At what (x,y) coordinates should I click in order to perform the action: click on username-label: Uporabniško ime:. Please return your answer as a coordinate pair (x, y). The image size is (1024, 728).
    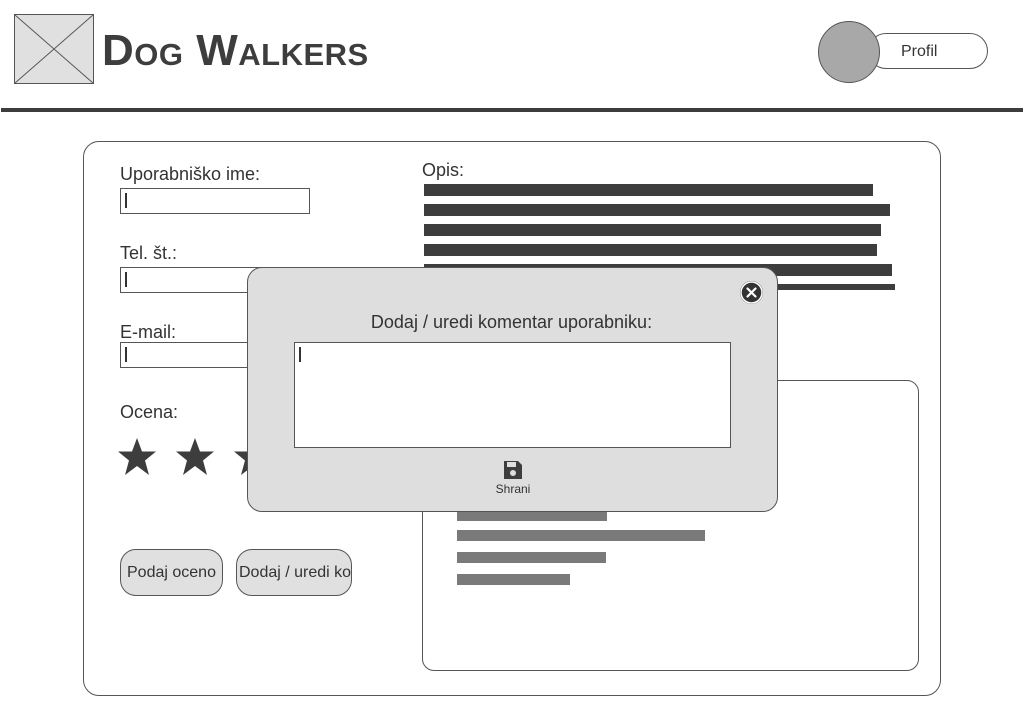
    Looking at the image, I should click on (190, 174).